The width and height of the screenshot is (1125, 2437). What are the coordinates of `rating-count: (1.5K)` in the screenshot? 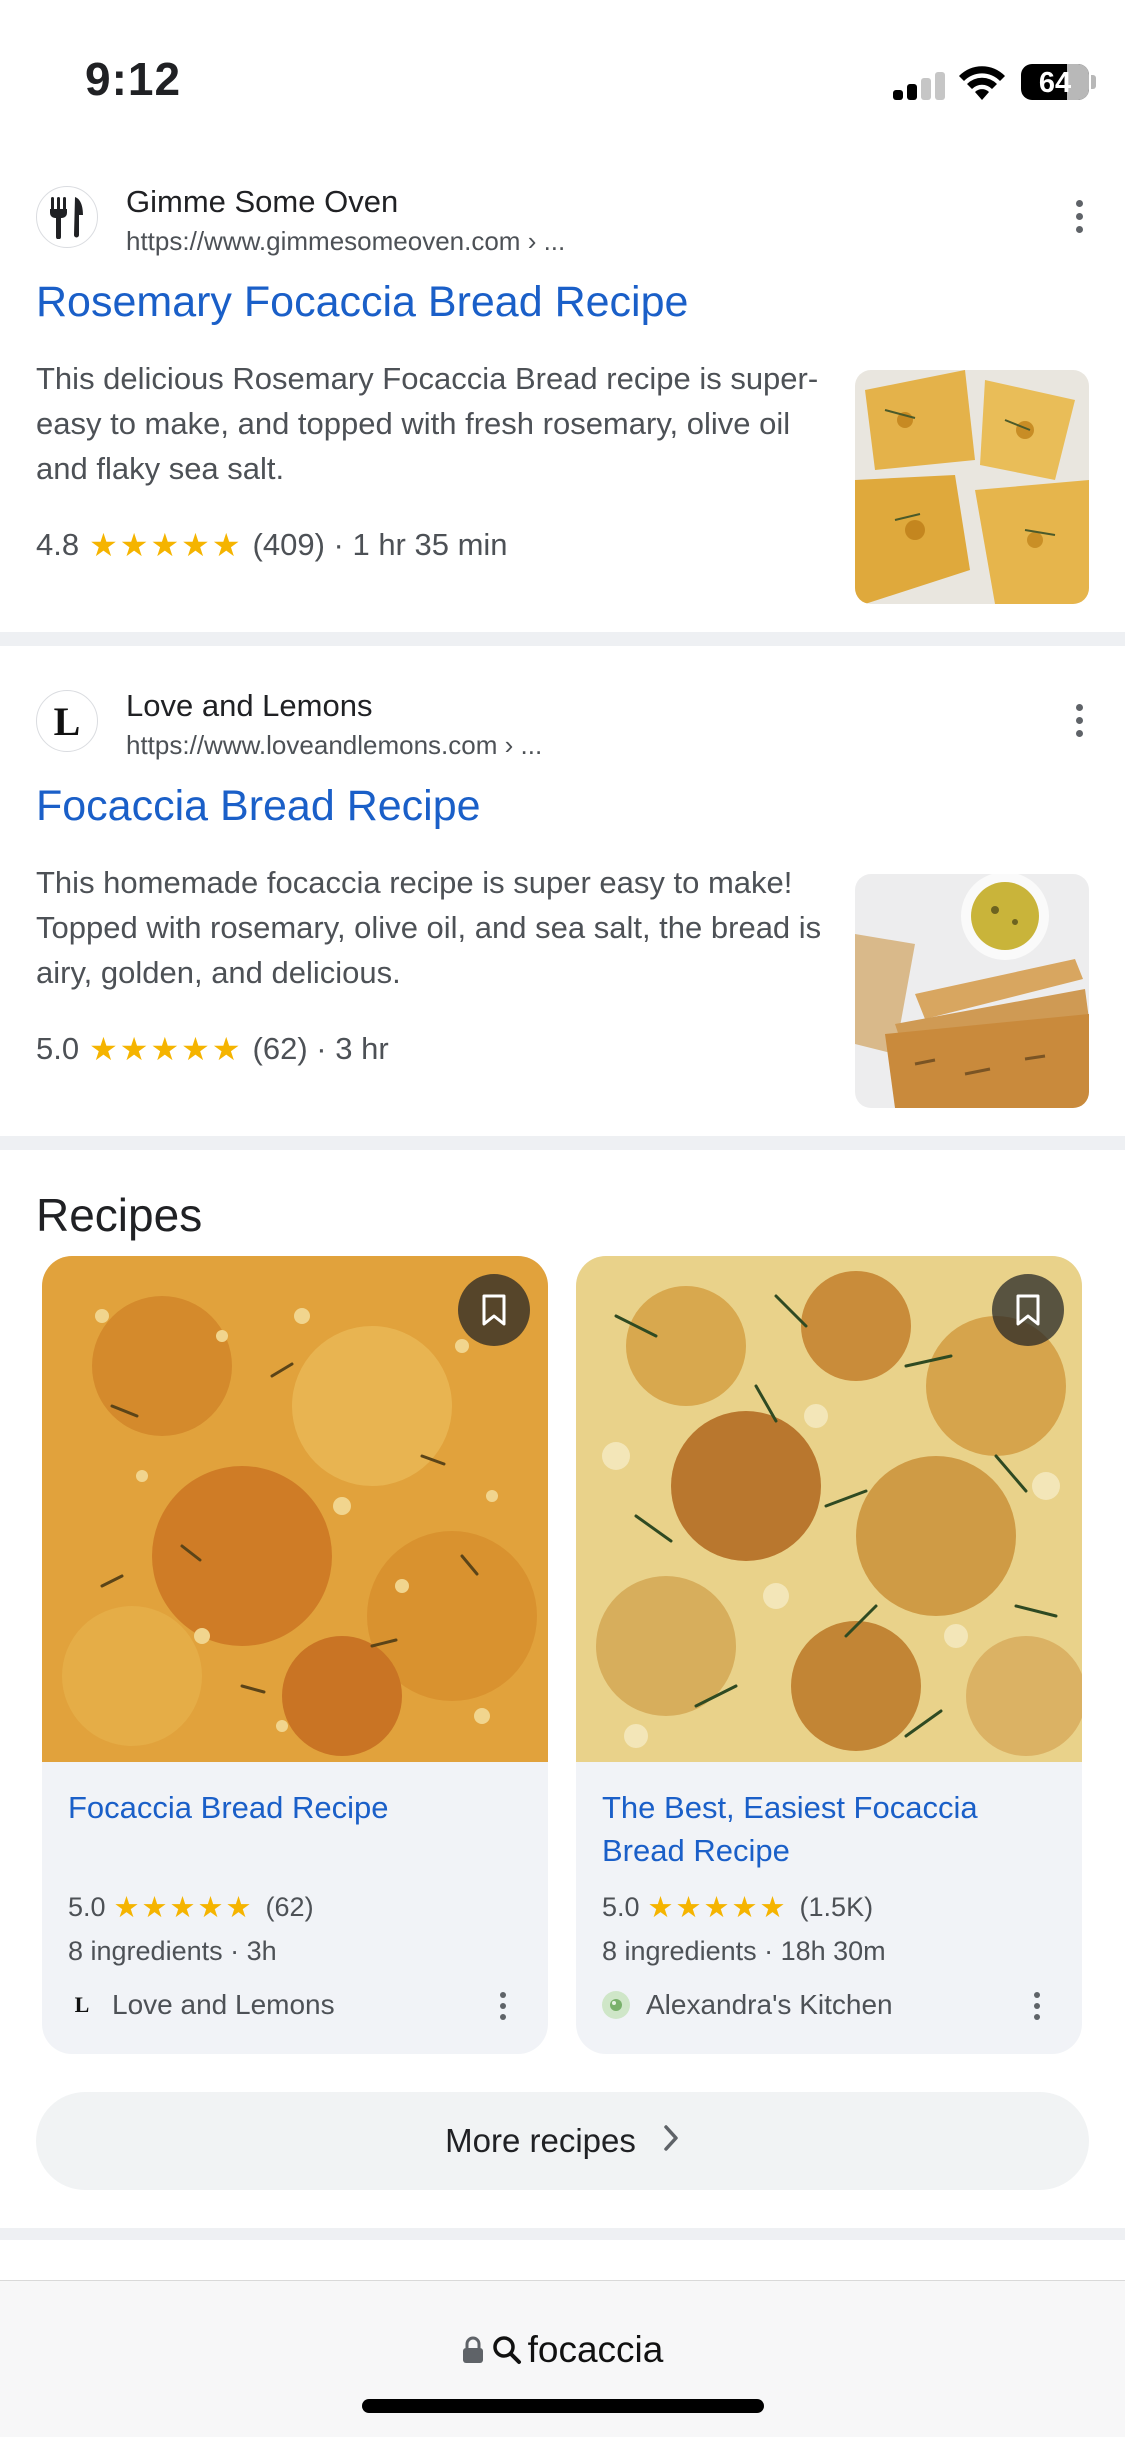 It's located at (836, 1907).